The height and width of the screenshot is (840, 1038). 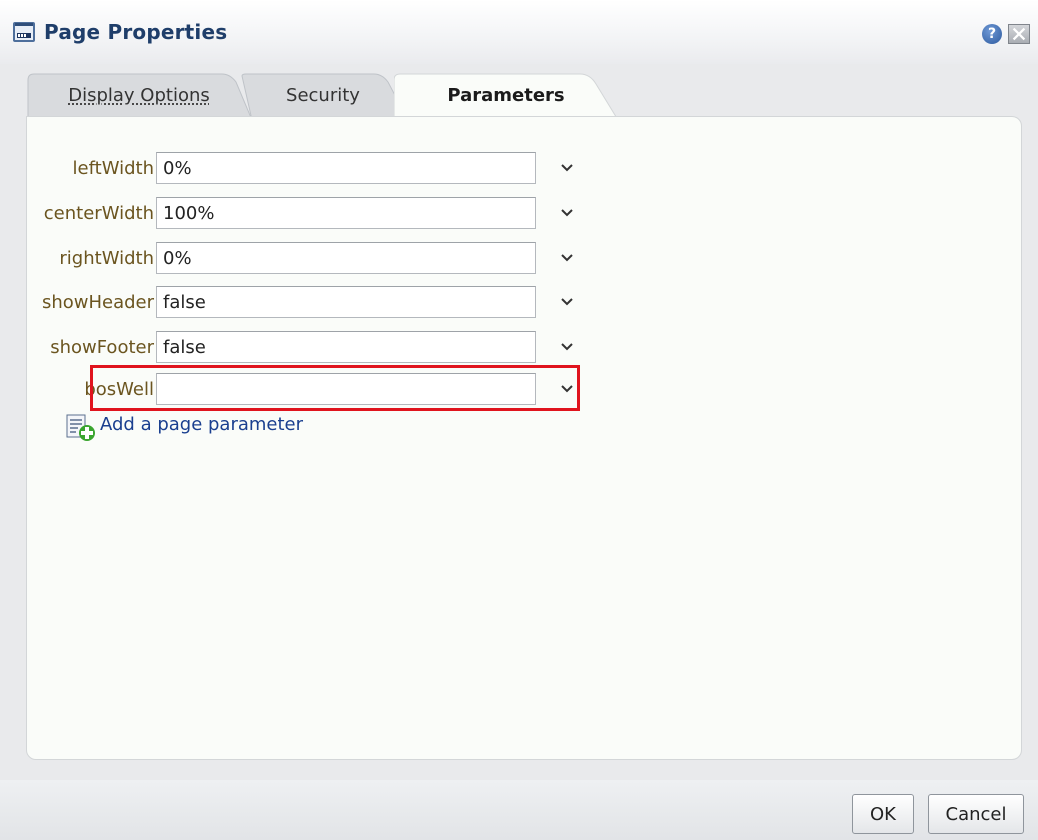 I want to click on parameter-label: rightWidth, so click(x=106, y=258).